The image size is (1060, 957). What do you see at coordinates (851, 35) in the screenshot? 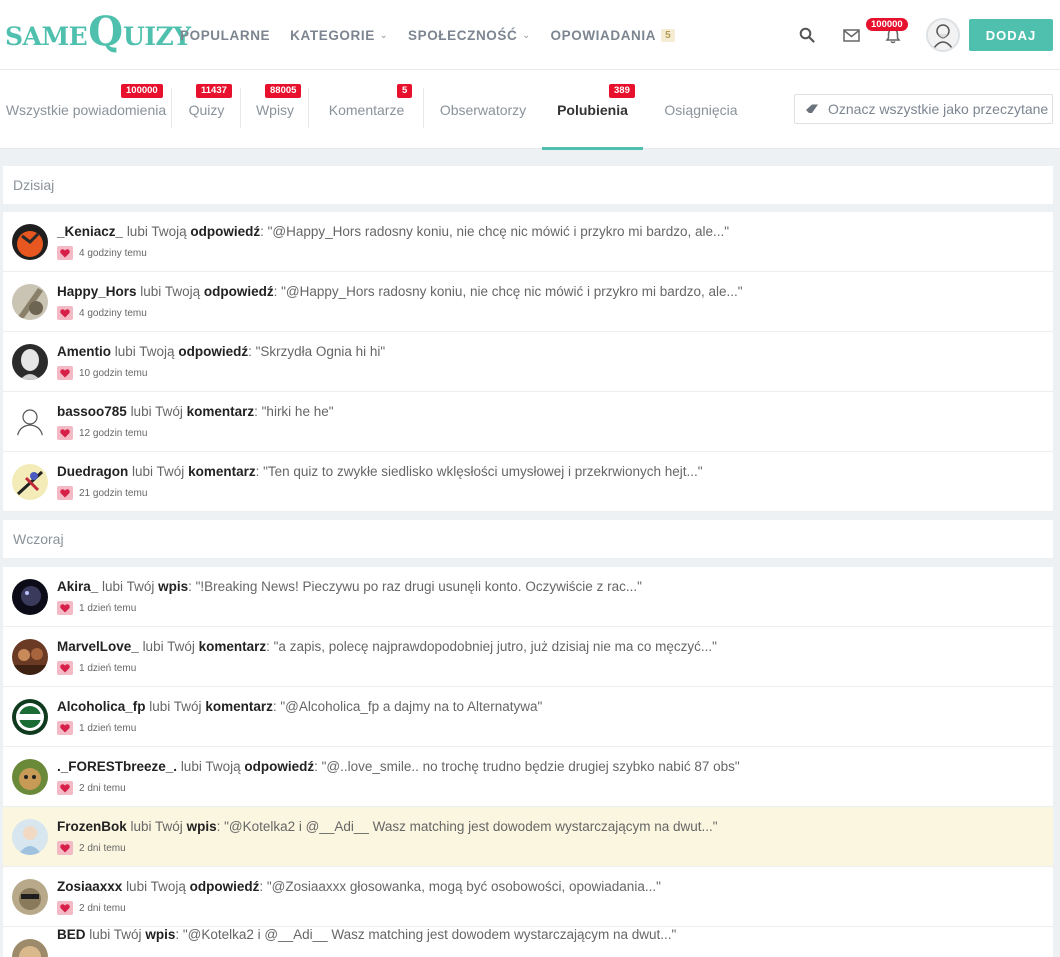
I see `messages-button` at bounding box center [851, 35].